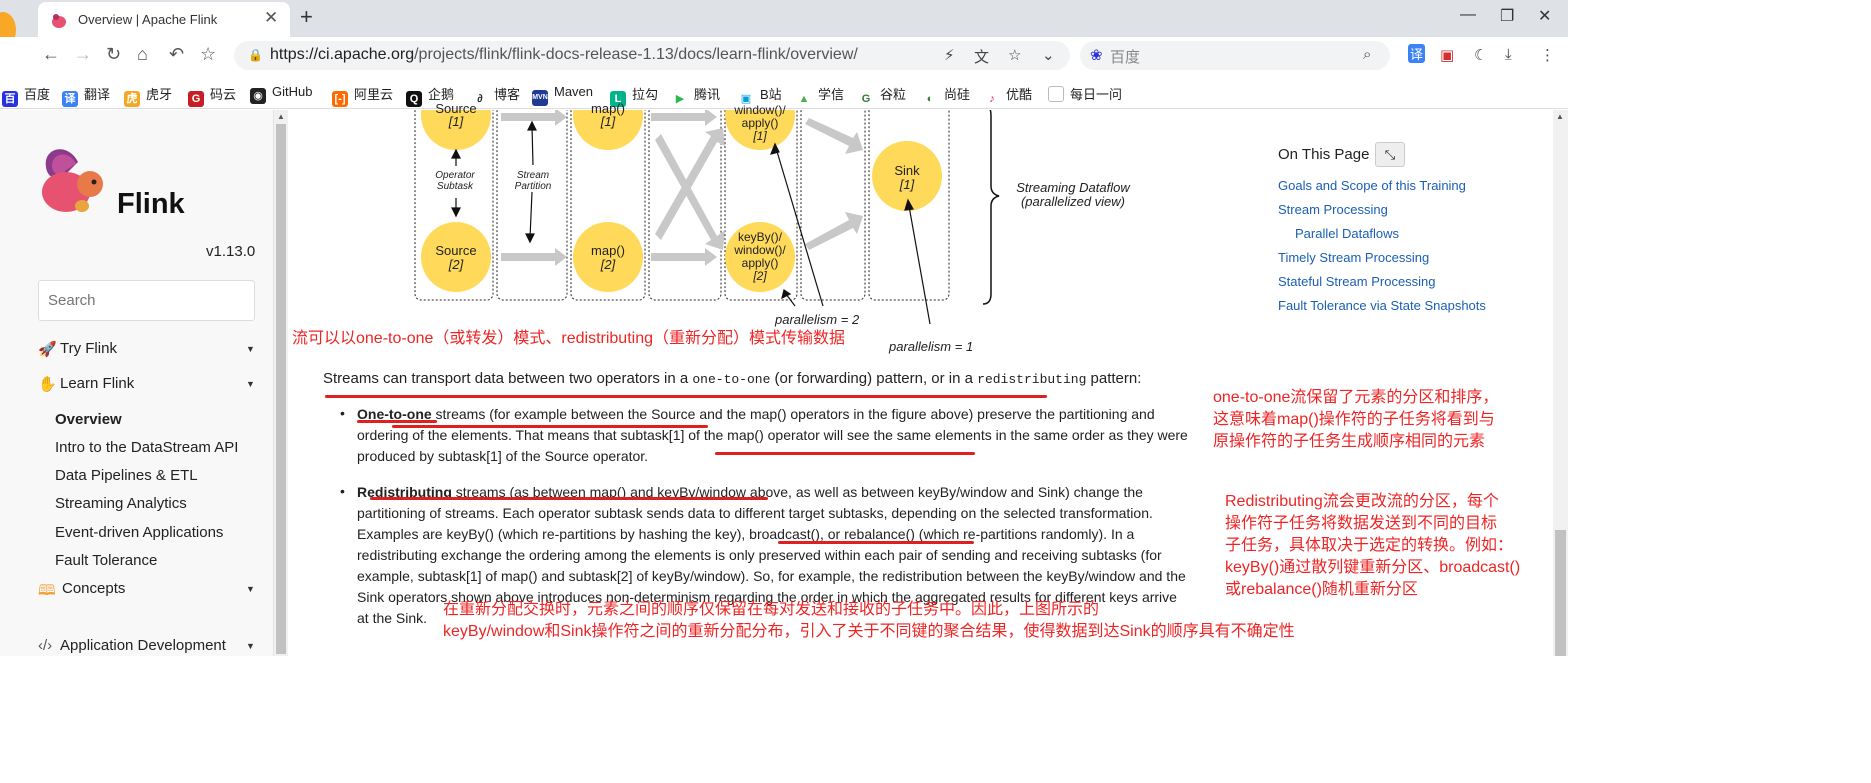  What do you see at coordinates (919, 265) in the screenshot?
I see `pointer-parallelism1` at bounding box center [919, 265].